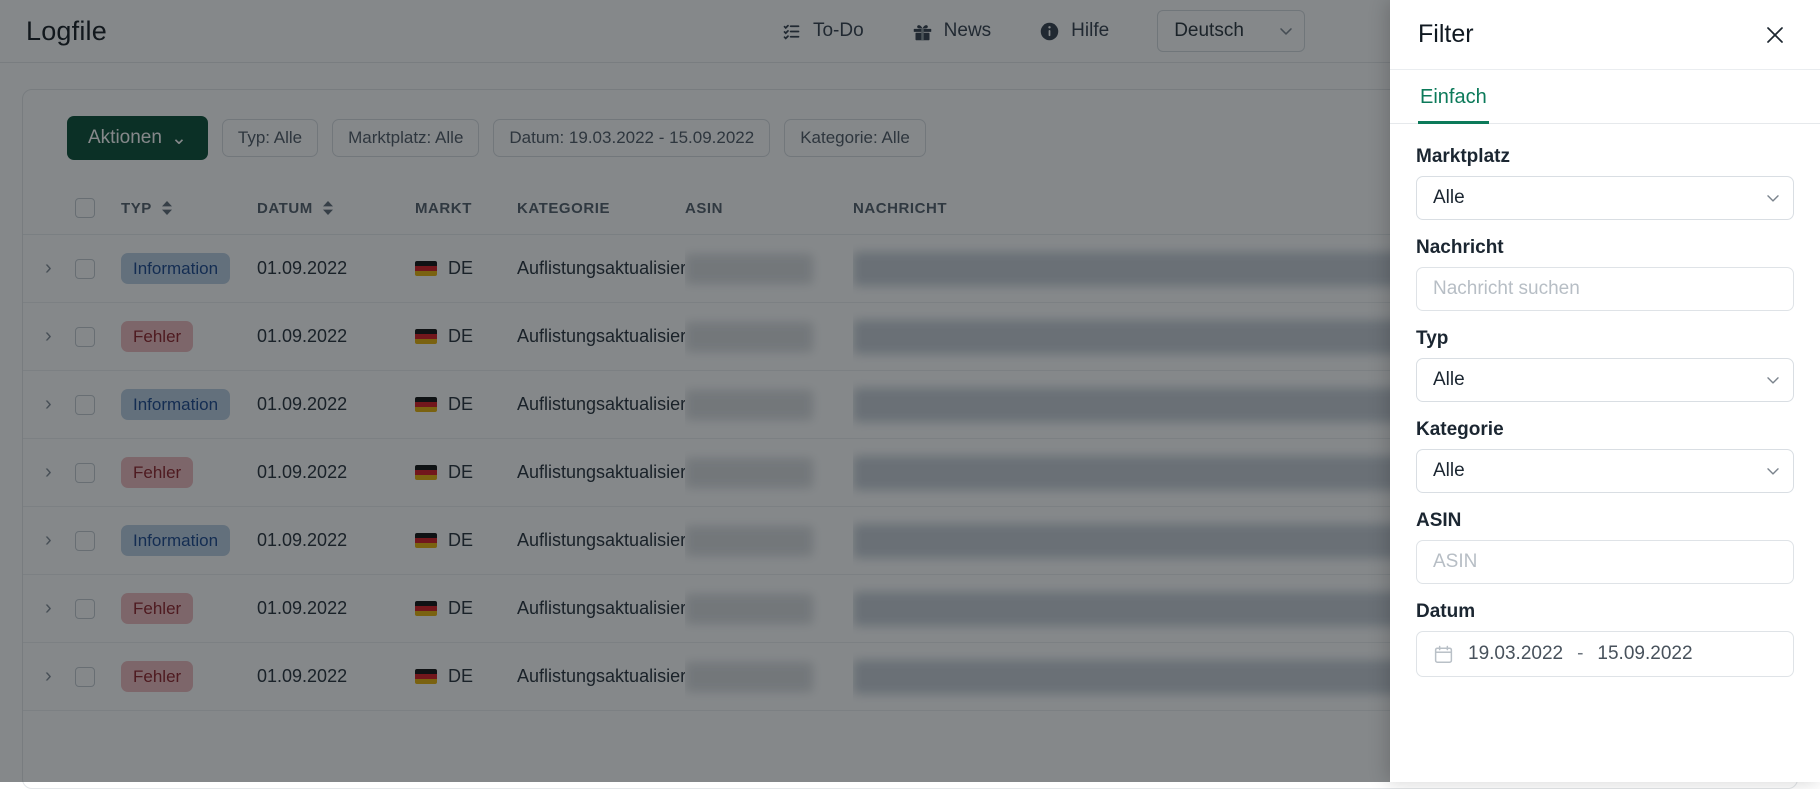 Image resolution: width=1820 pixels, height=789 pixels. Describe the element at coordinates (1453, 97) in the screenshot. I see `tab-einfach: Einfach` at that location.